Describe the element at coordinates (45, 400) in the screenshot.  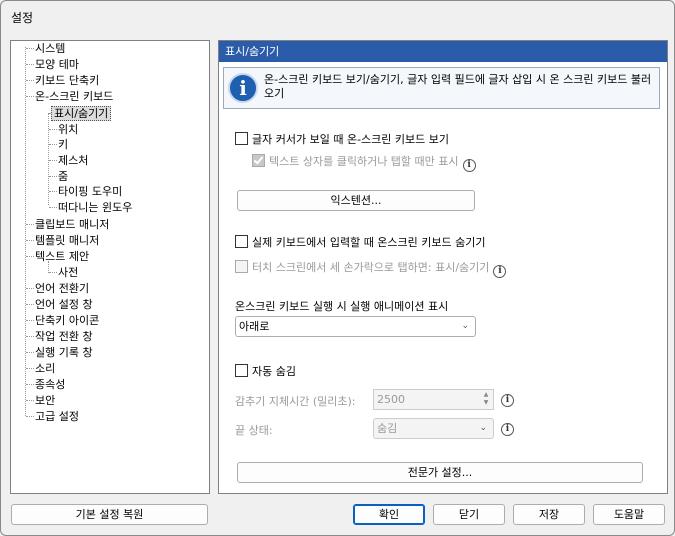
I see `tree-item-security: 보안` at that location.